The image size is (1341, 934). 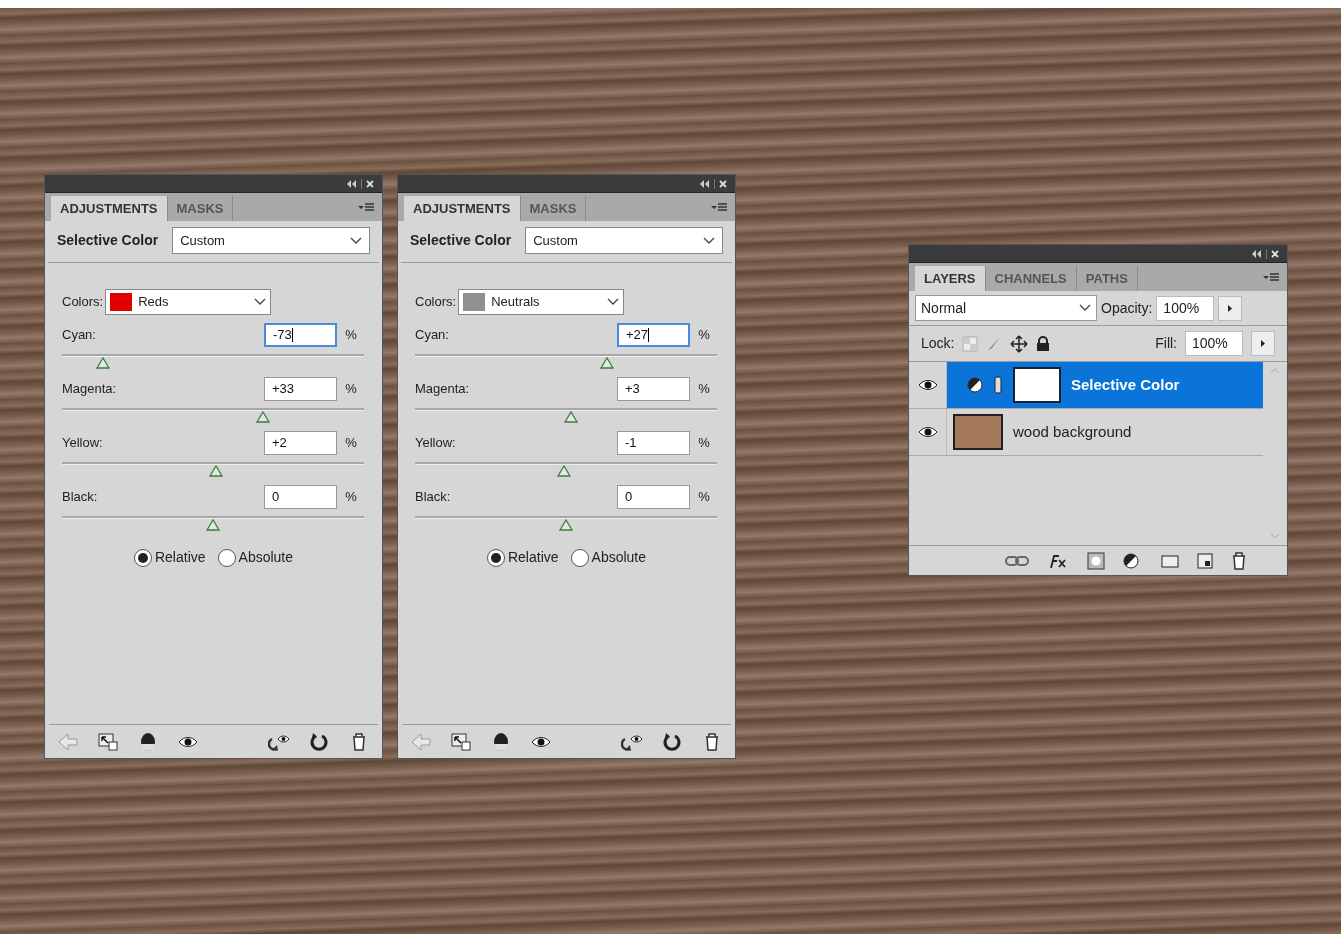 I want to click on lock-label: Lock:, so click(x=938, y=343).